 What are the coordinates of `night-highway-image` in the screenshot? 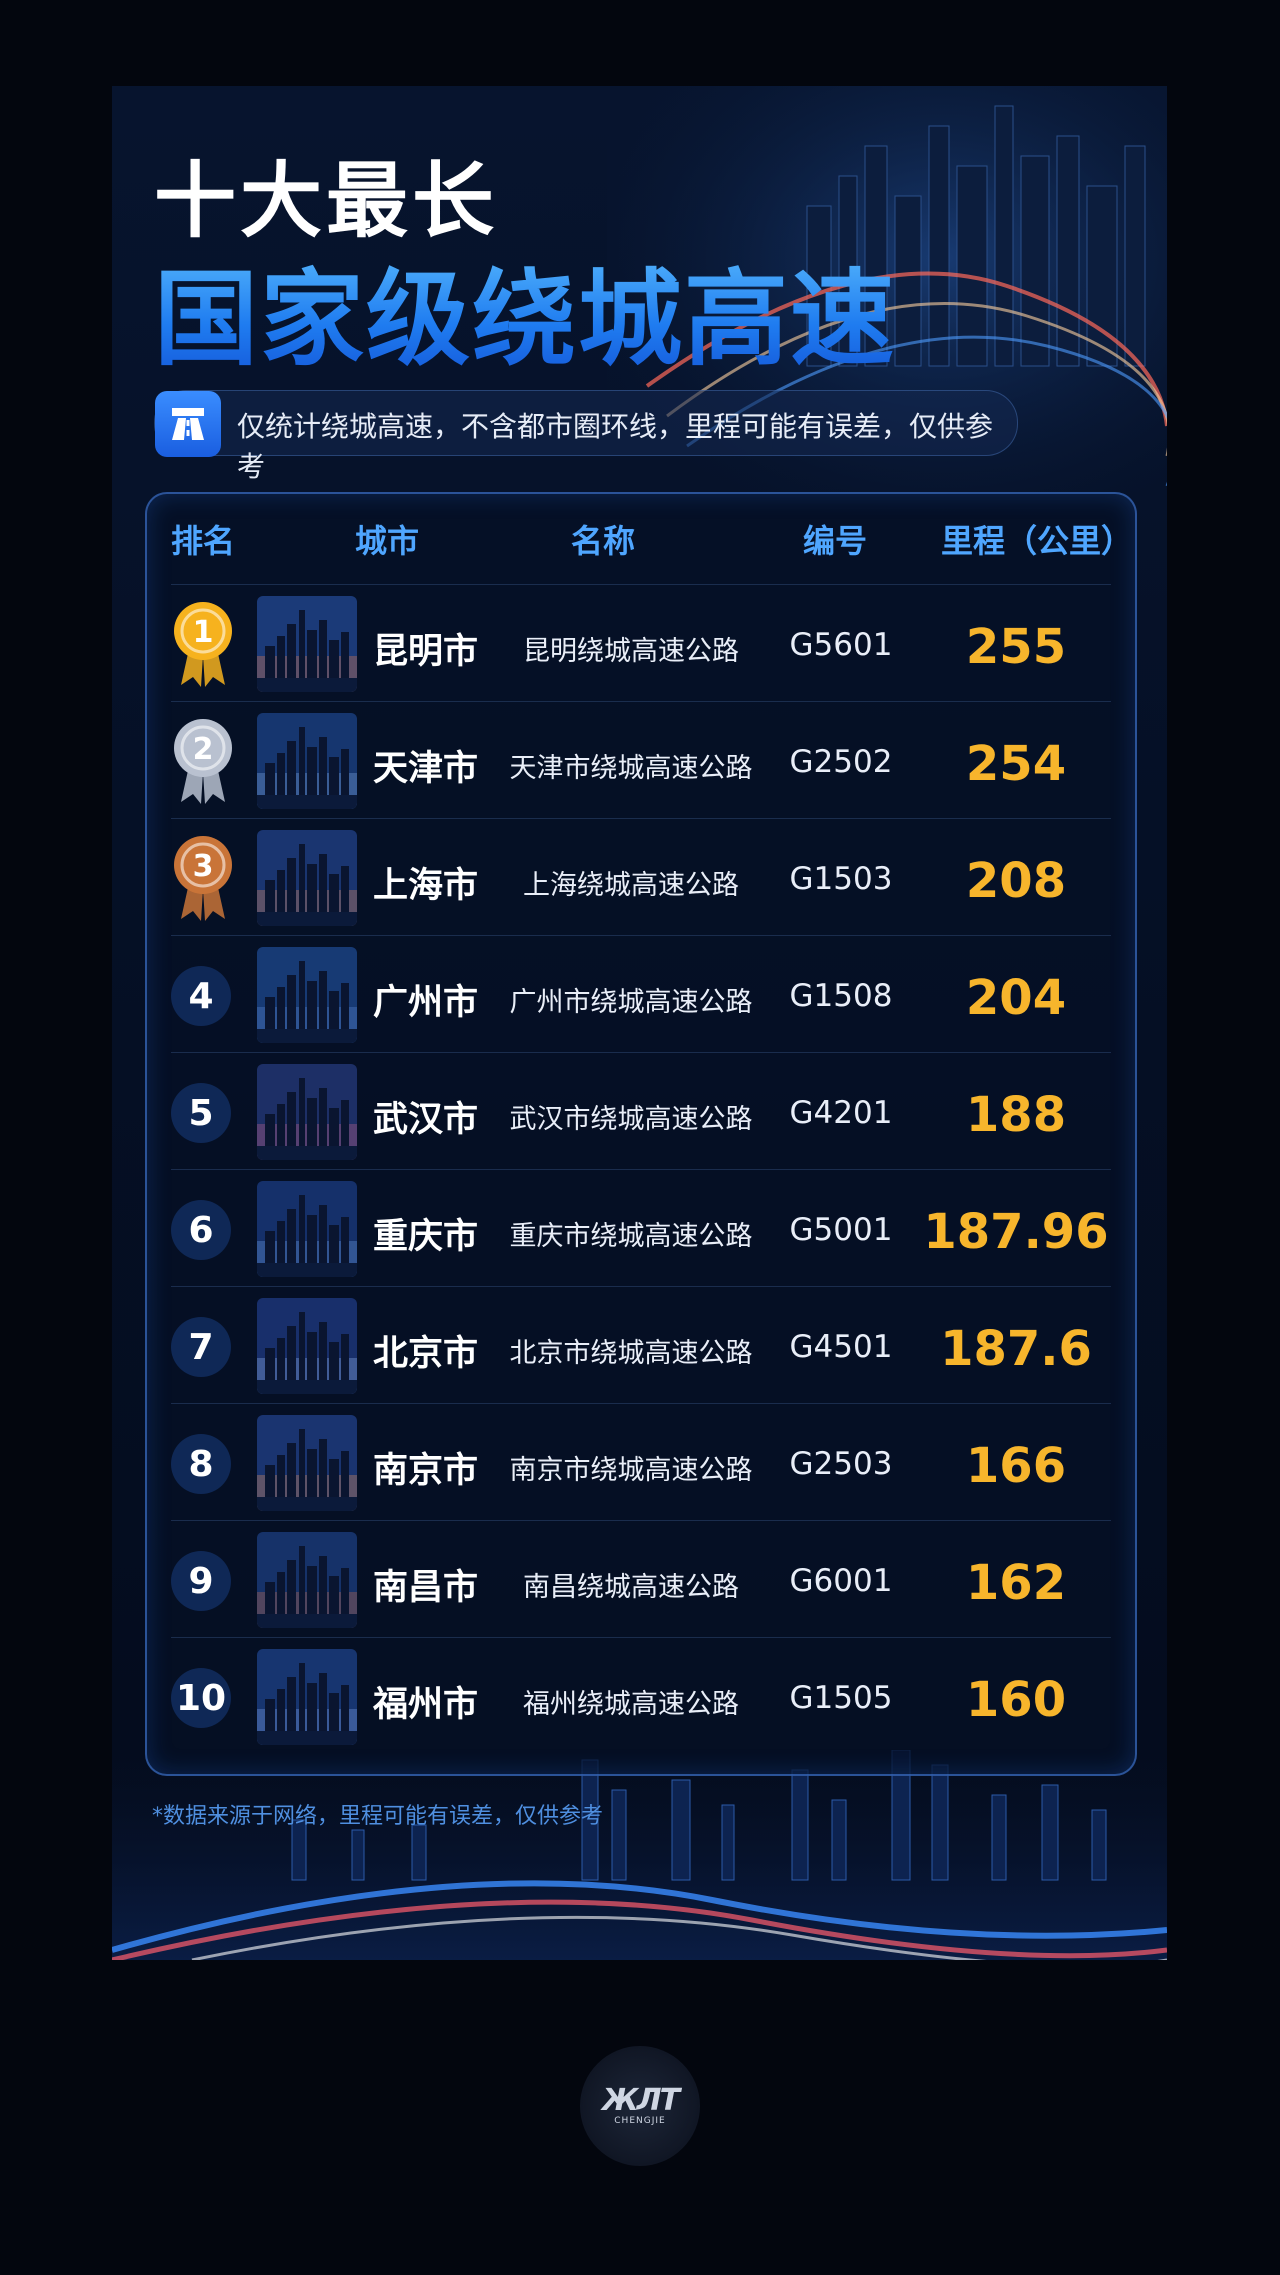 It's located at (639, 1855).